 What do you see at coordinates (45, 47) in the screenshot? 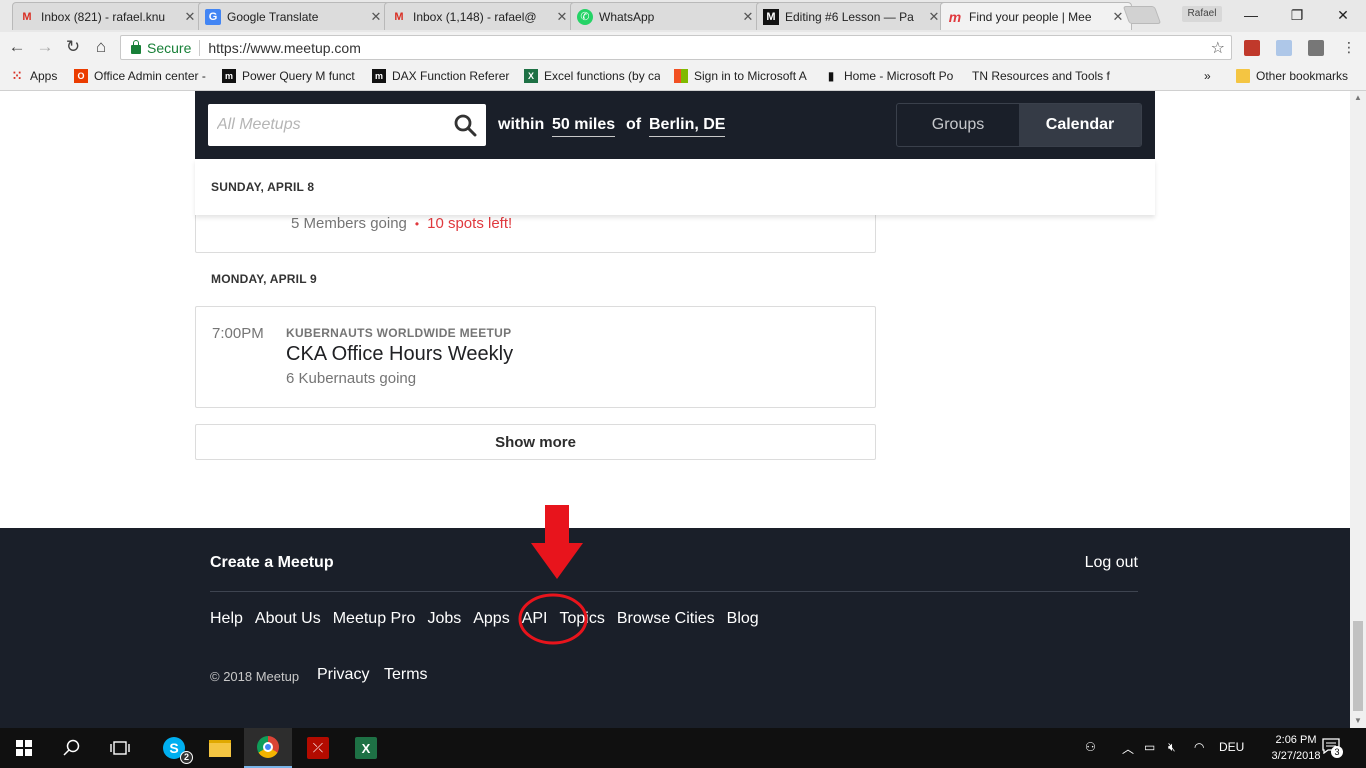
I see `forward-arrow-icon: →` at bounding box center [45, 47].